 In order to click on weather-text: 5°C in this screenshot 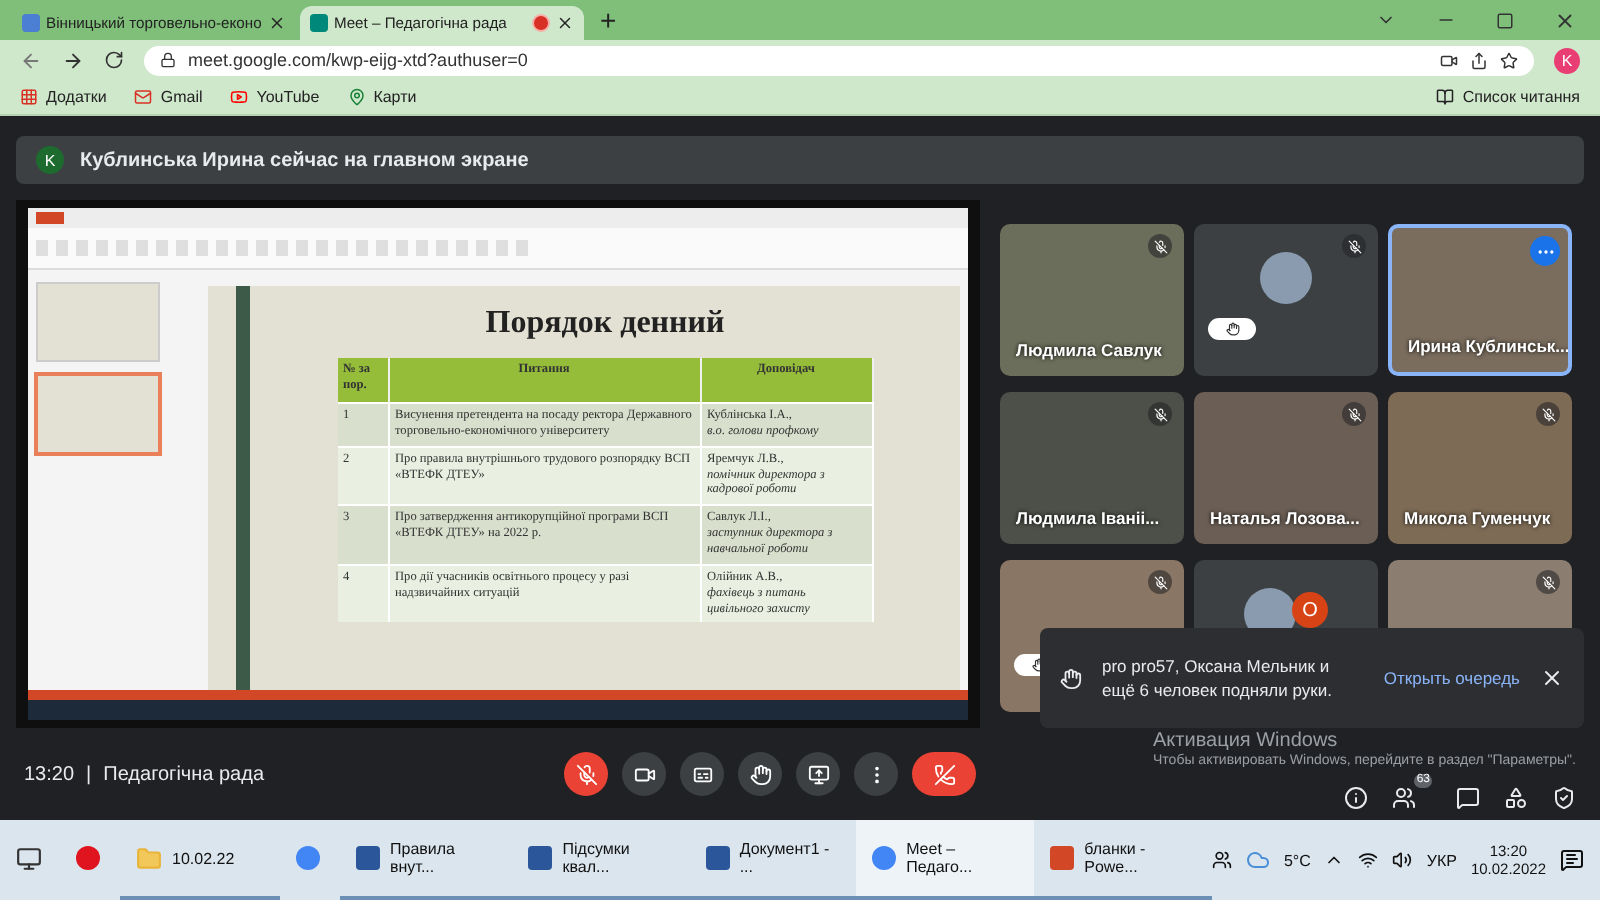, I will do `click(1297, 860)`.